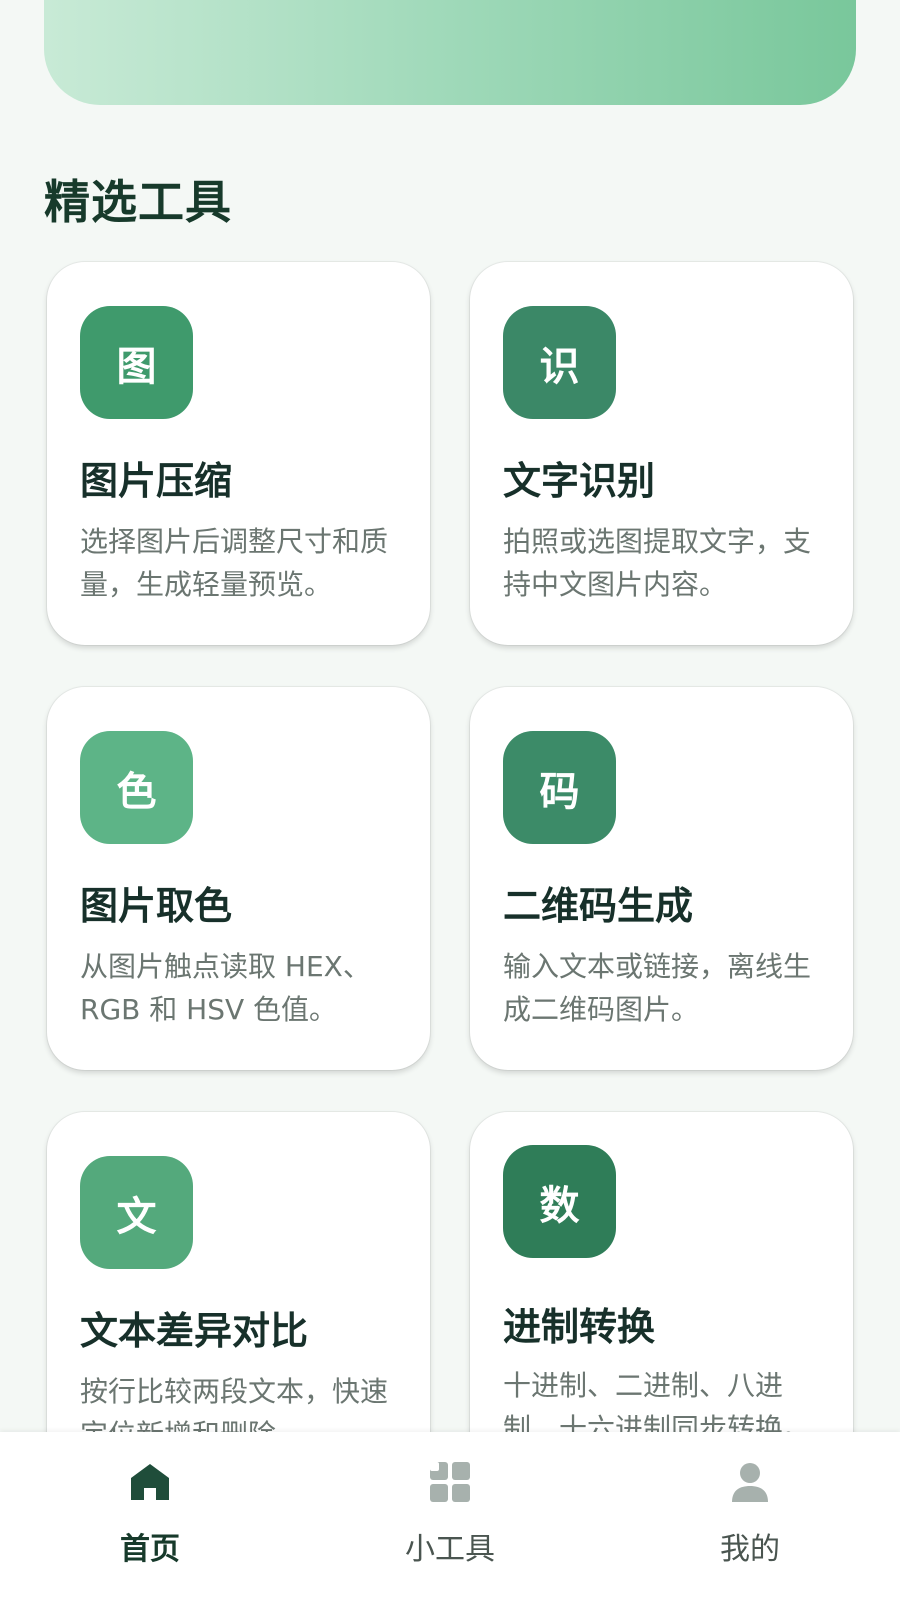 This screenshot has width=900, height=1600. I want to click on person-icon, so click(750, 1482).